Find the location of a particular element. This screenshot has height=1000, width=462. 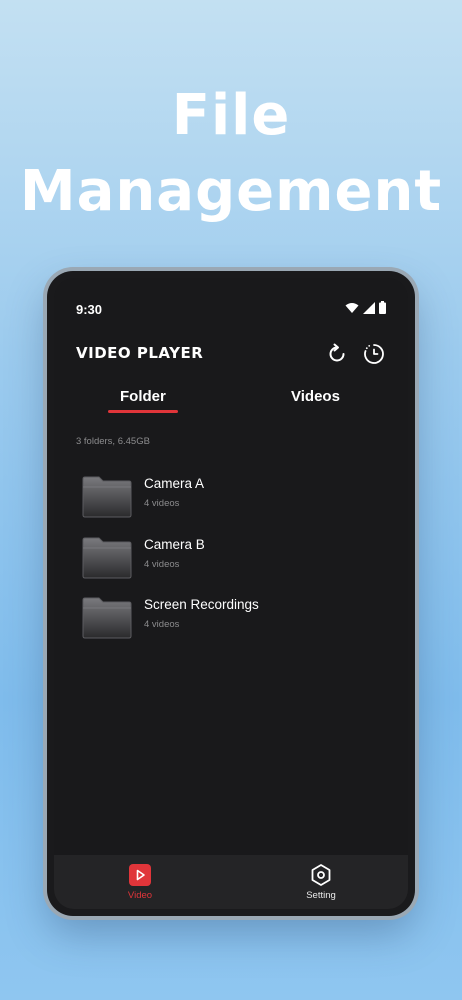

promo-headline-line1: File is located at coordinates (231, 115).